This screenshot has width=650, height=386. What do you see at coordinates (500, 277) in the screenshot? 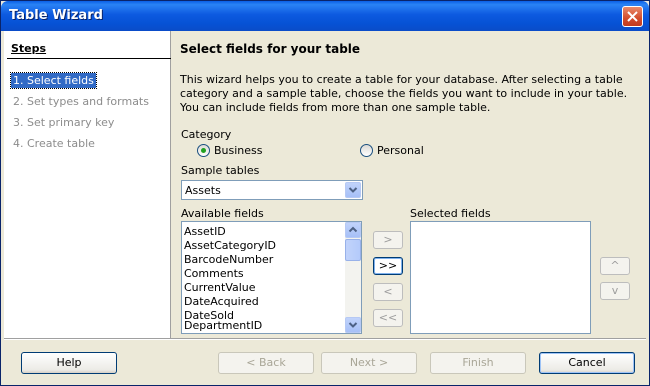
I see `selected-fields-list` at bounding box center [500, 277].